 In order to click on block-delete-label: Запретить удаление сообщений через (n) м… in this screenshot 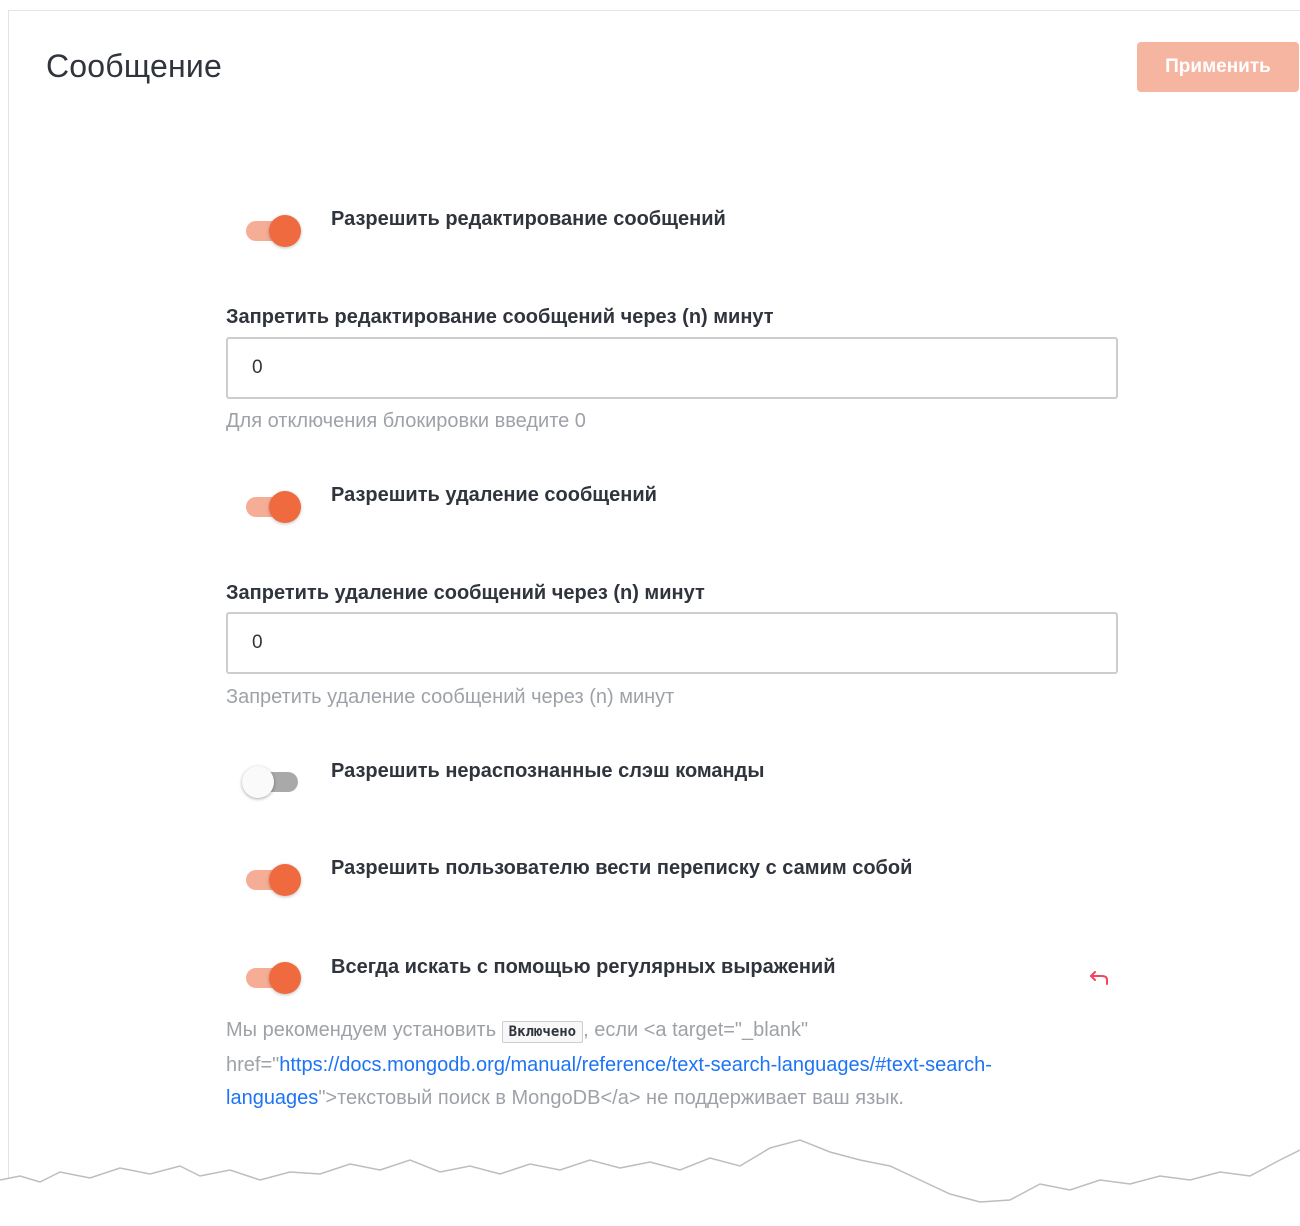, I will do `click(465, 593)`.